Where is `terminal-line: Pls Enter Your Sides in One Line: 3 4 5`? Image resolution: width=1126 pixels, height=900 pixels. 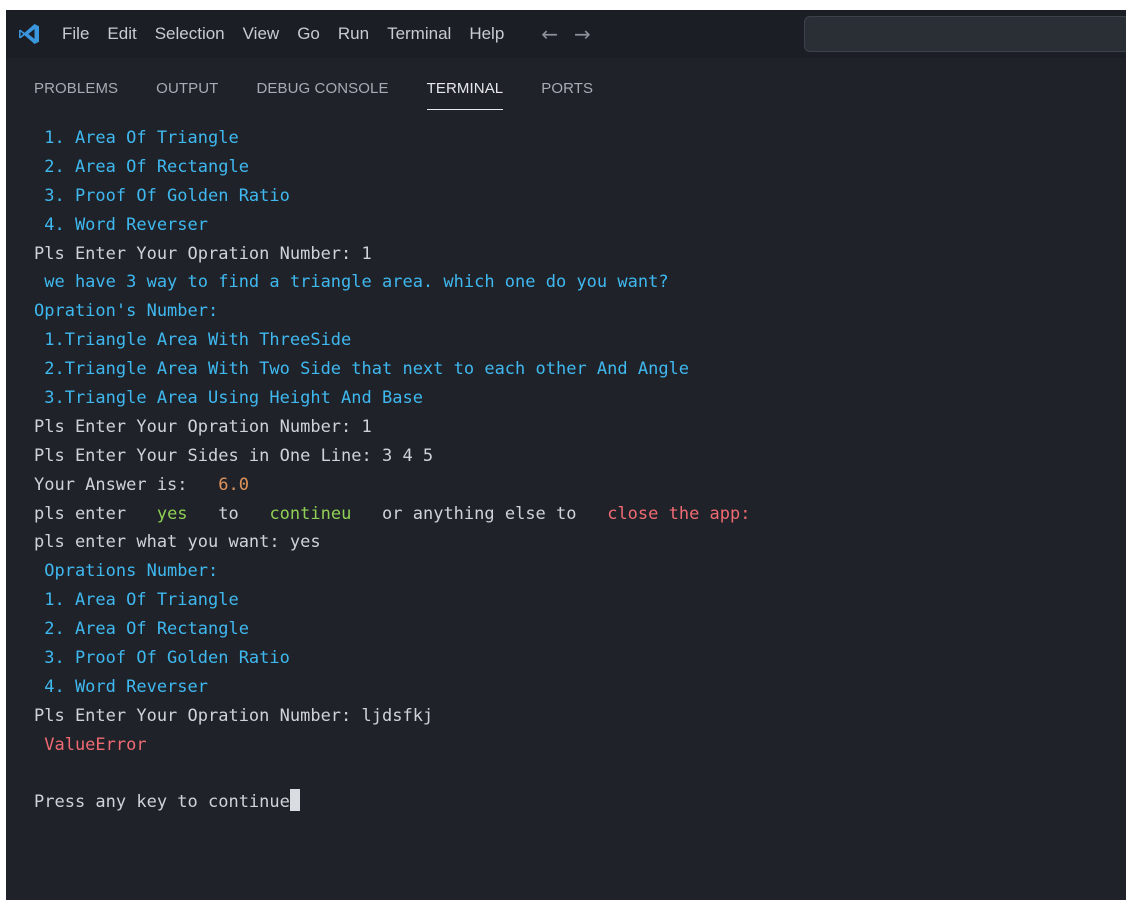 terminal-line: Pls Enter Your Sides in One Line: 3 4 5 is located at coordinates (575, 456).